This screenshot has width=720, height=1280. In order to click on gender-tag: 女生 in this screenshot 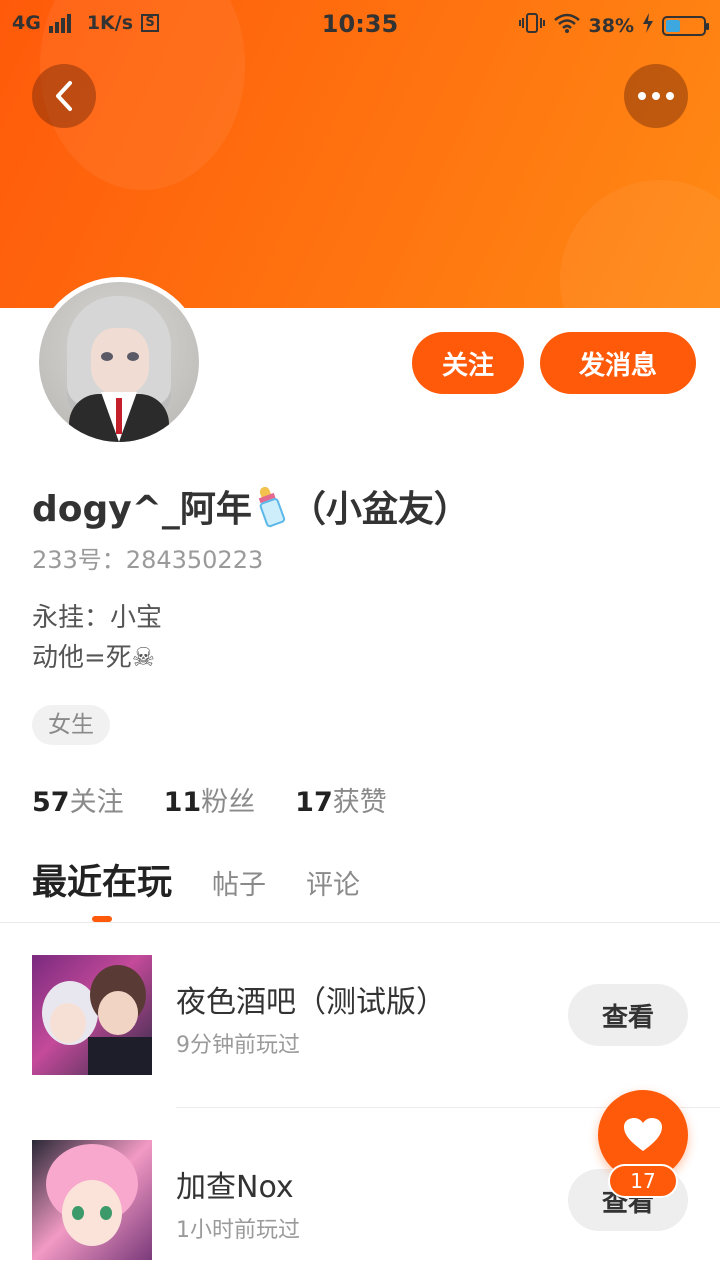, I will do `click(71, 725)`.